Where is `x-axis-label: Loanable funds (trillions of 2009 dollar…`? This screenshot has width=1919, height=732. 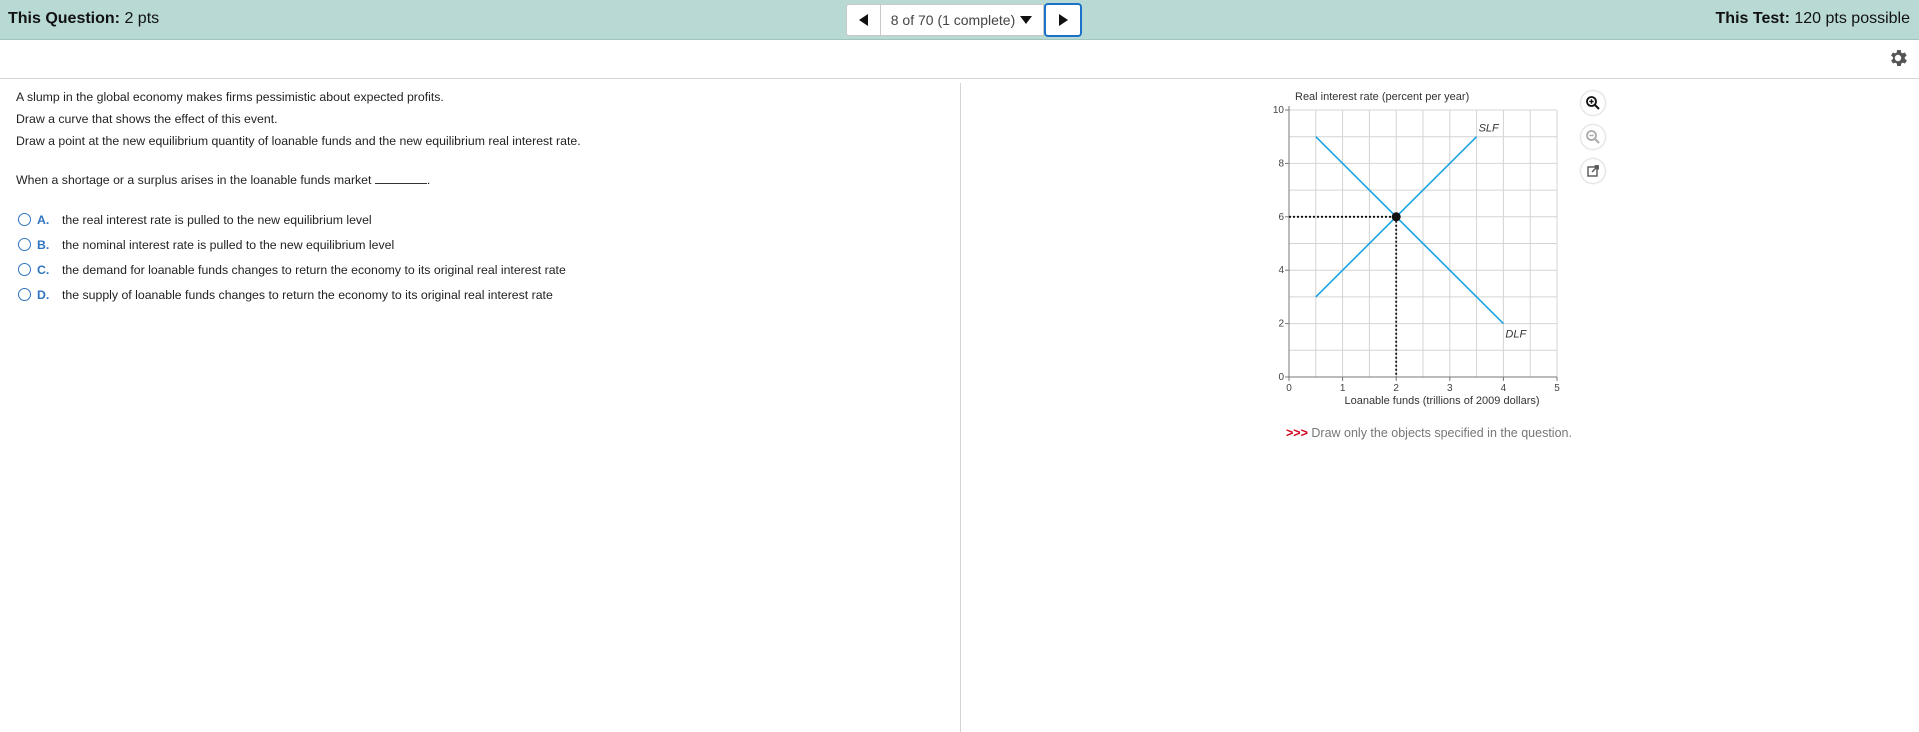
x-axis-label: Loanable funds (trillions of 2009 dollar… is located at coordinates (1441, 401).